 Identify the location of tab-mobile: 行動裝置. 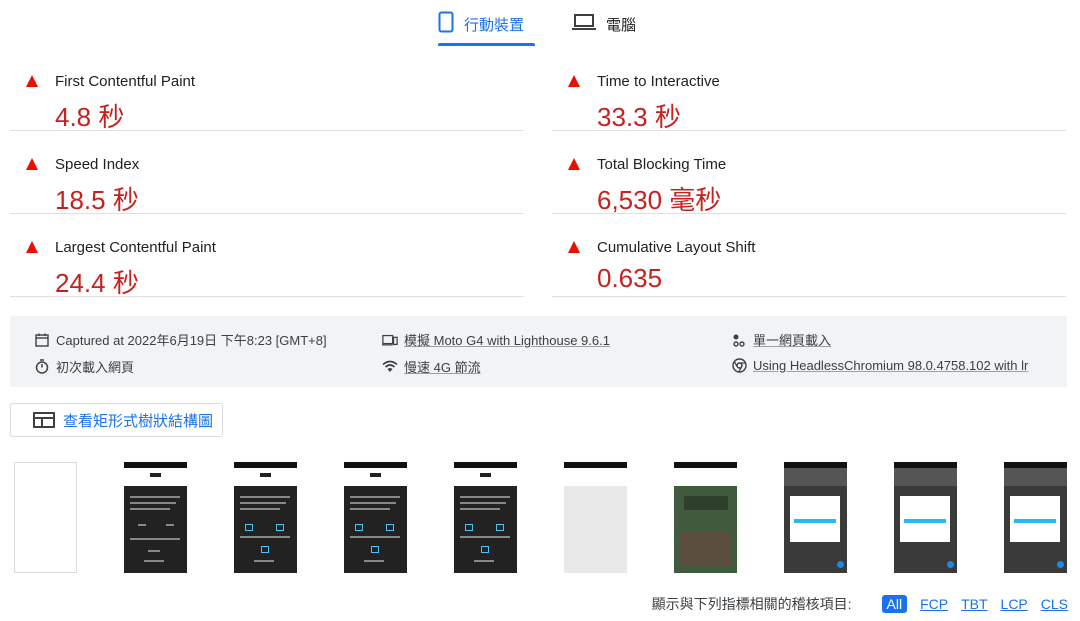
(481, 24).